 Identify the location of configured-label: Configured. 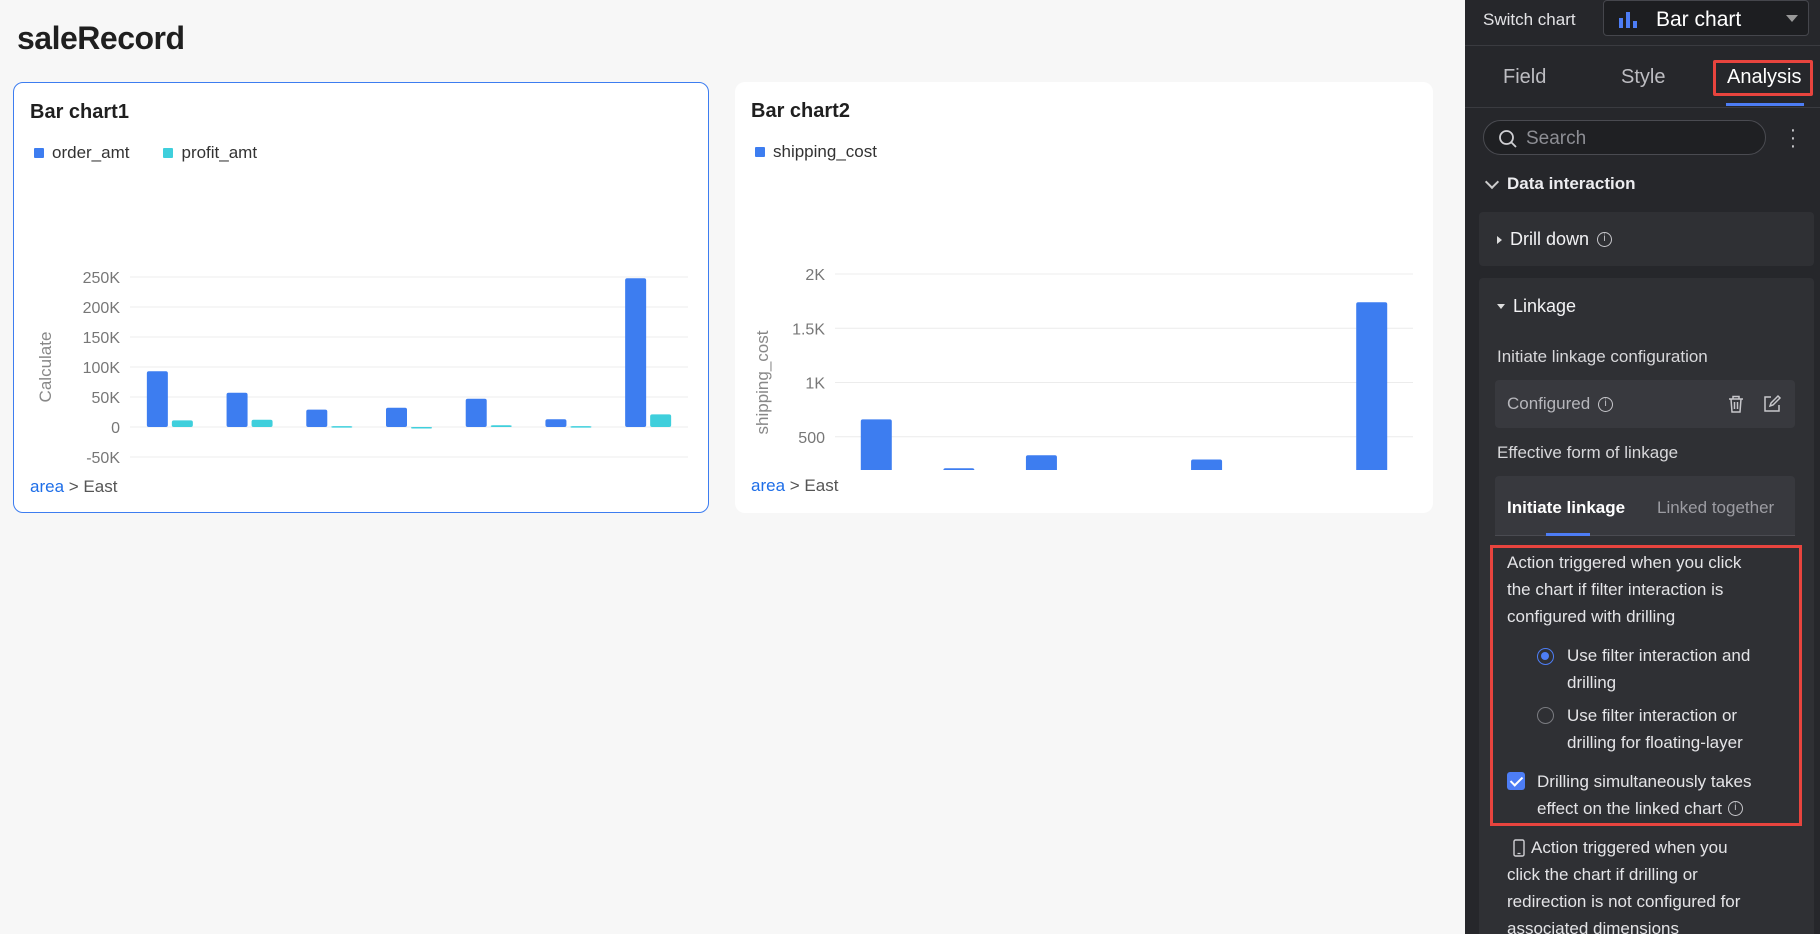
(1549, 403).